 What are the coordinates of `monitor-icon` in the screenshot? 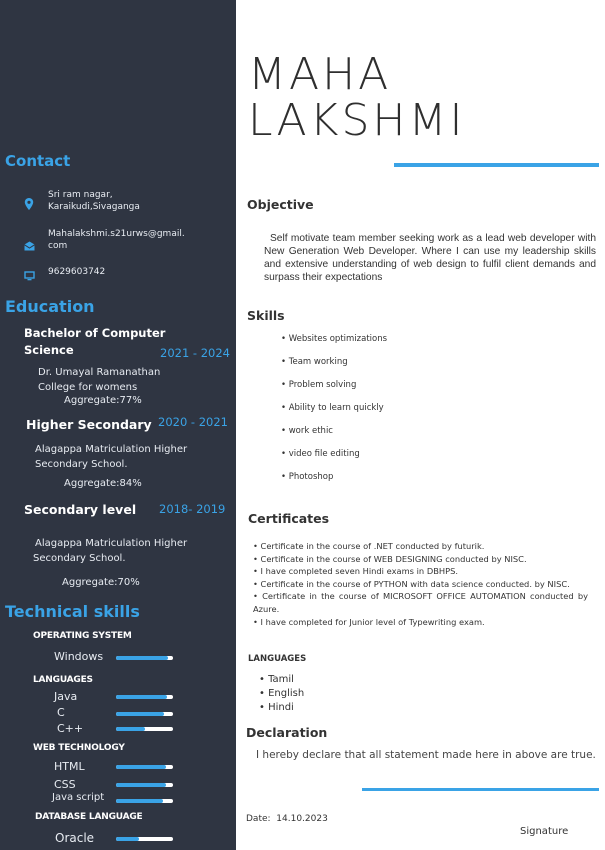 It's located at (29, 275).